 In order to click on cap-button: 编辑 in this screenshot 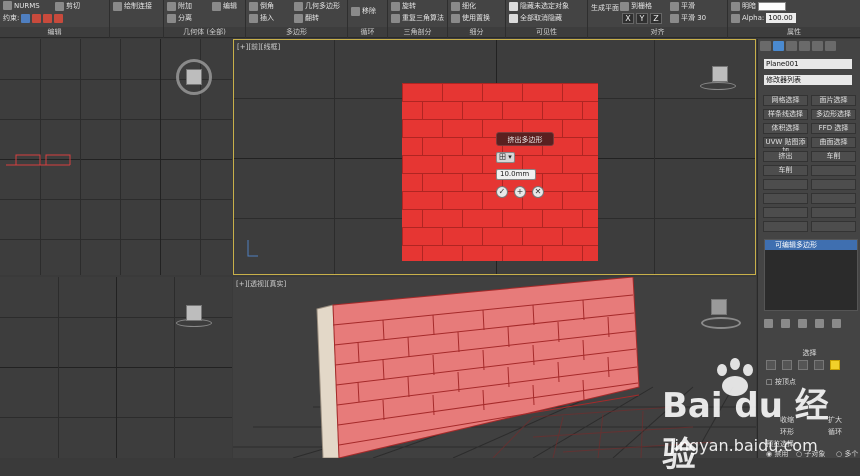, I will do `click(230, 6)`.